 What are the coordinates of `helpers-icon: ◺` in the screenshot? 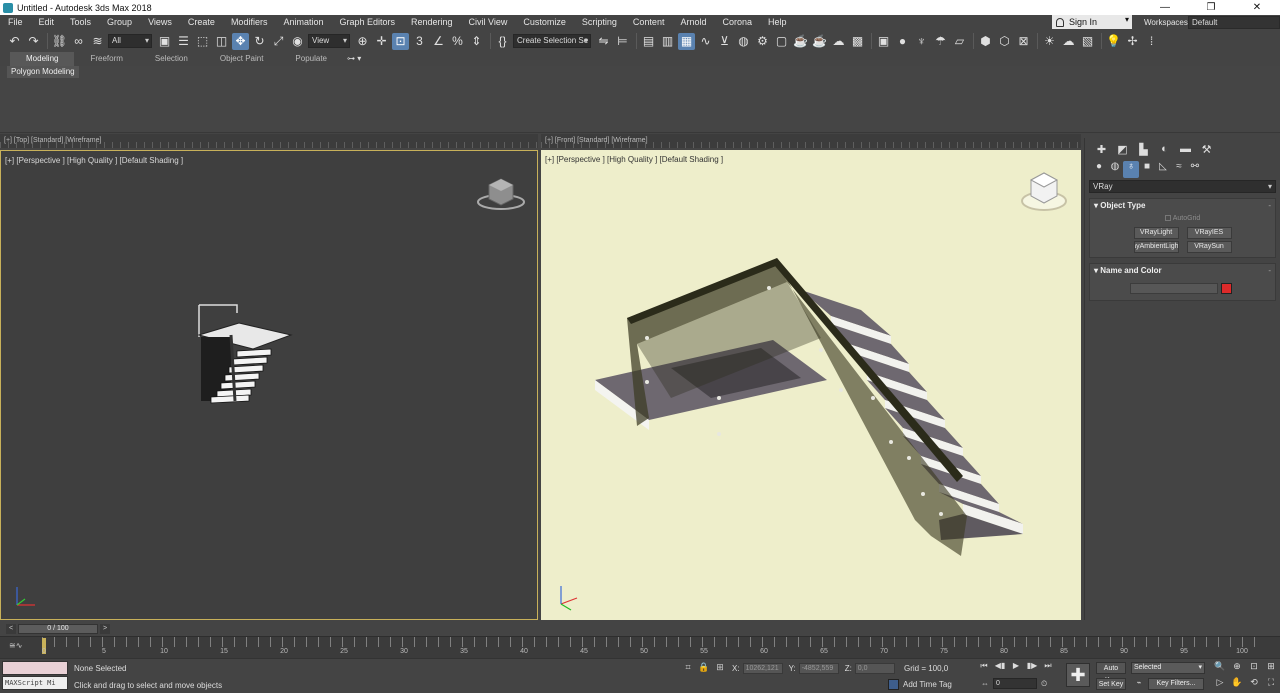 It's located at (1163, 169).